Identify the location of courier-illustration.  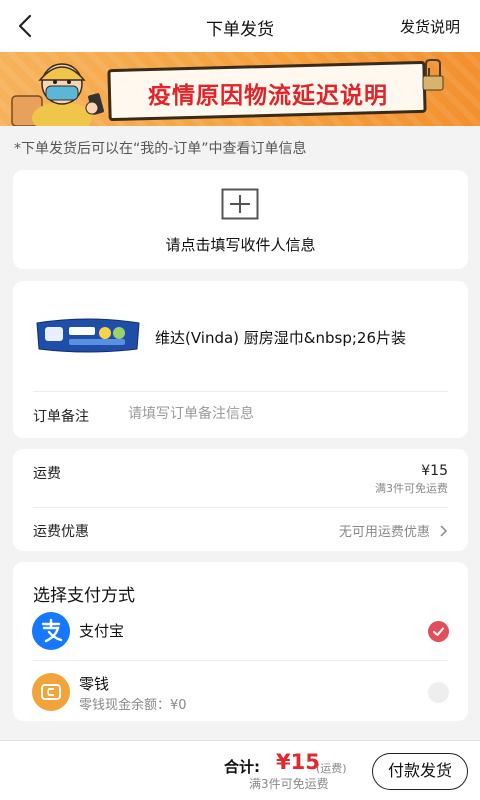
(57, 94).